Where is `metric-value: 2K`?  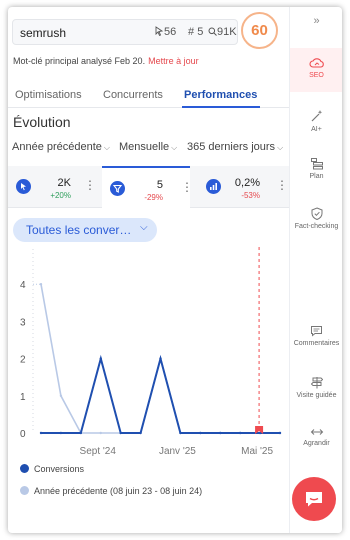
metric-value: 2K is located at coordinates (64, 183).